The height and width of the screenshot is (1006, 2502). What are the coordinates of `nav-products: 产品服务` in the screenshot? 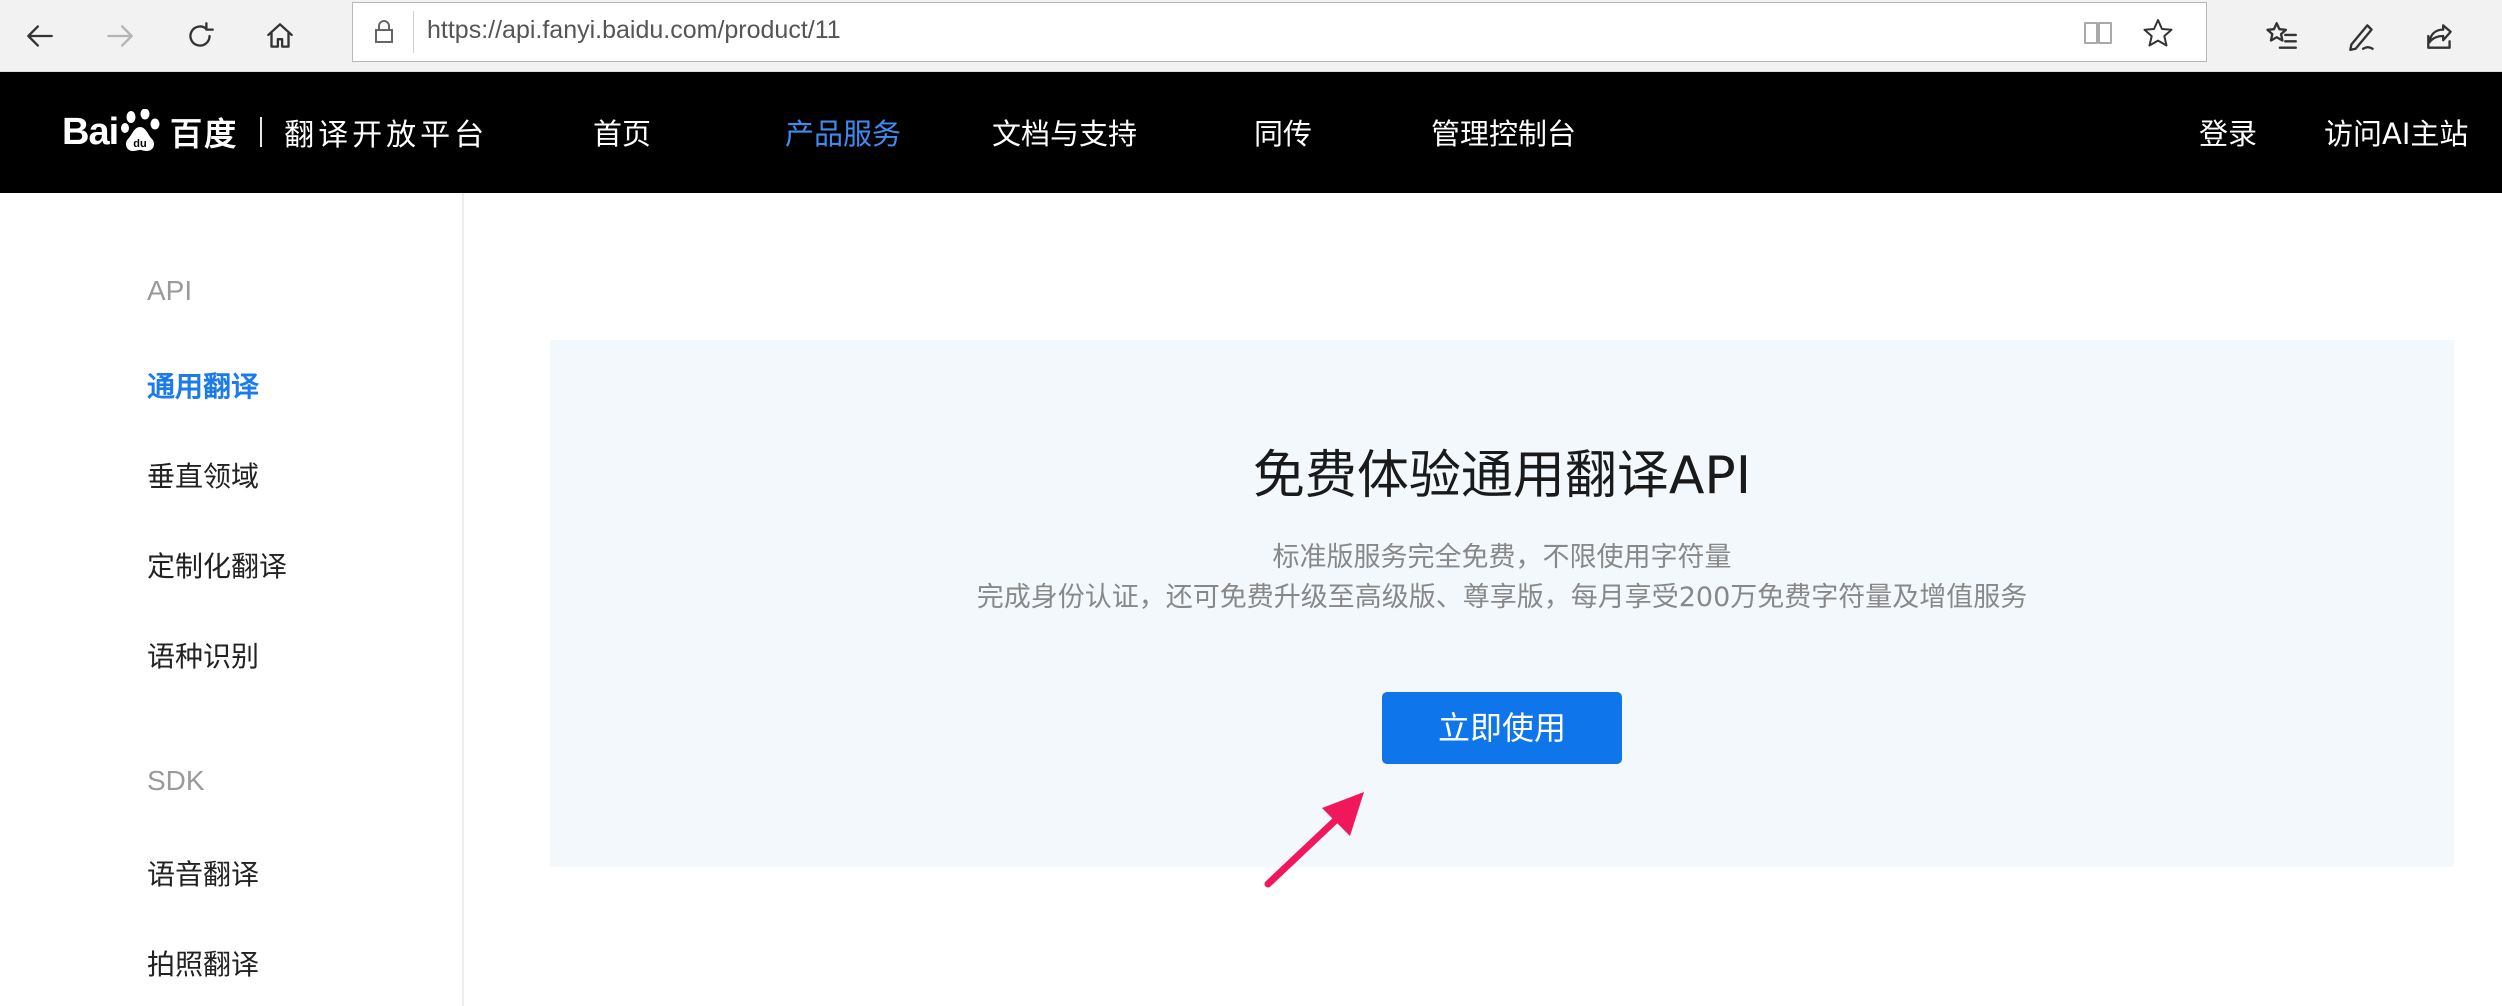 It's located at (843, 134).